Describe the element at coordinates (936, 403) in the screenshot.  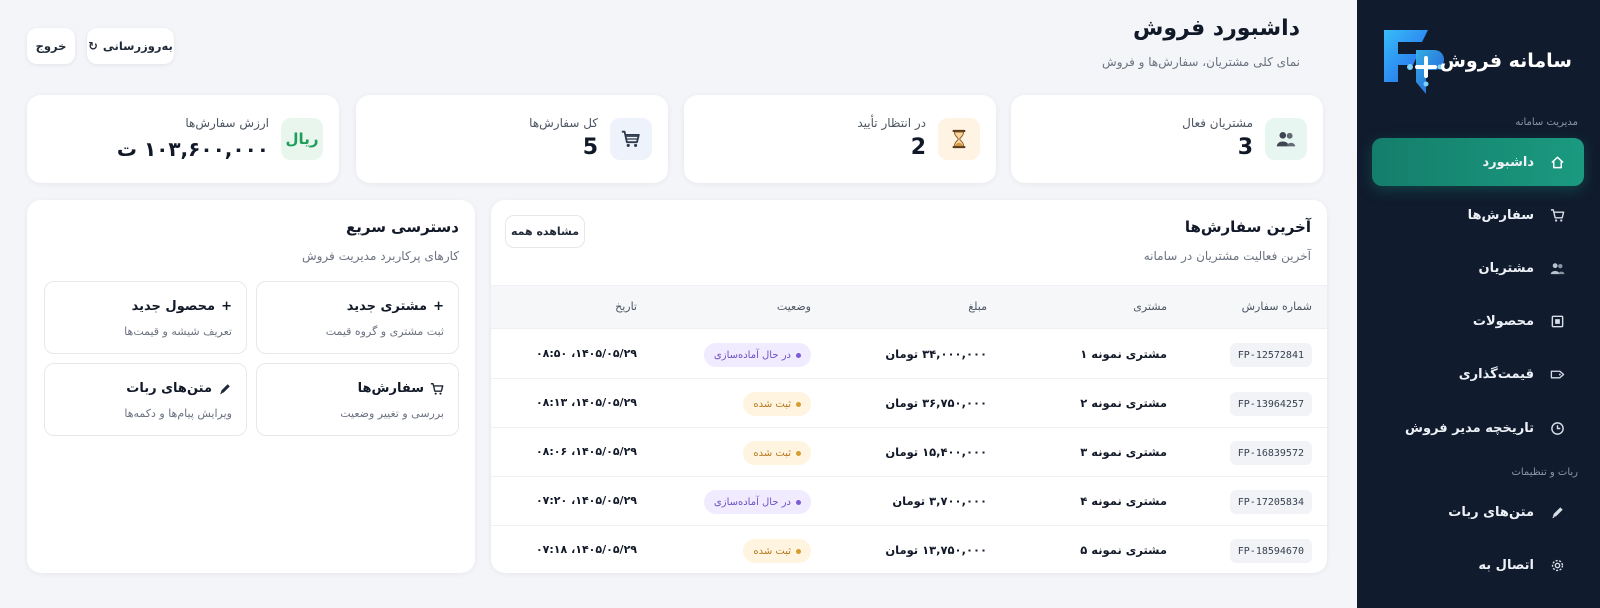
I see `order-amount: ۳۶,۷۵۰,۰۰۰ تومان` at that location.